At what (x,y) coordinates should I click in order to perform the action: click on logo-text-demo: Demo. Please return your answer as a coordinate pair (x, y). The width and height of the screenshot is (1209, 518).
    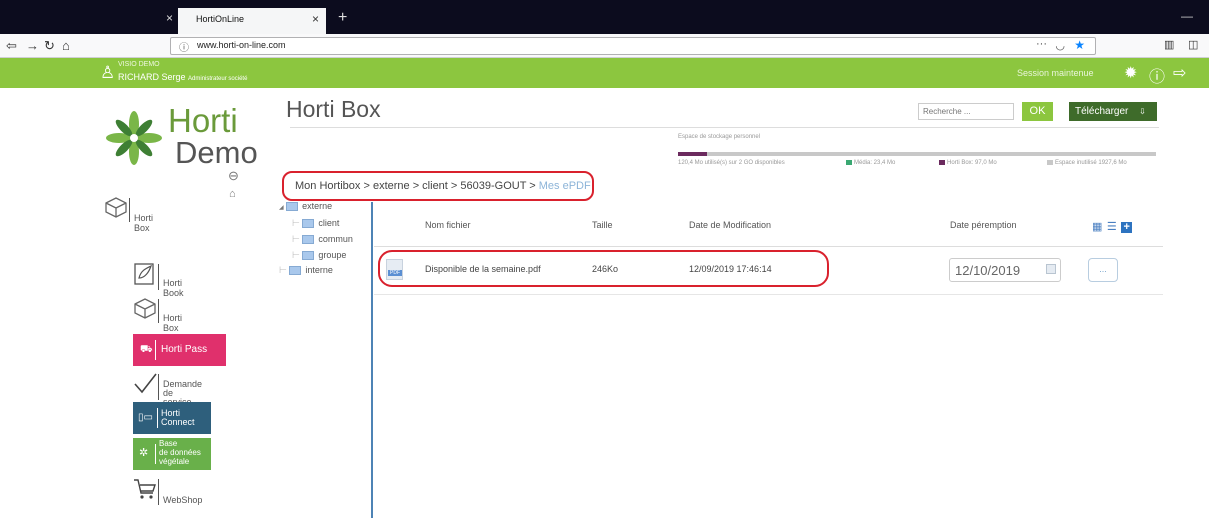
    Looking at the image, I should click on (216, 152).